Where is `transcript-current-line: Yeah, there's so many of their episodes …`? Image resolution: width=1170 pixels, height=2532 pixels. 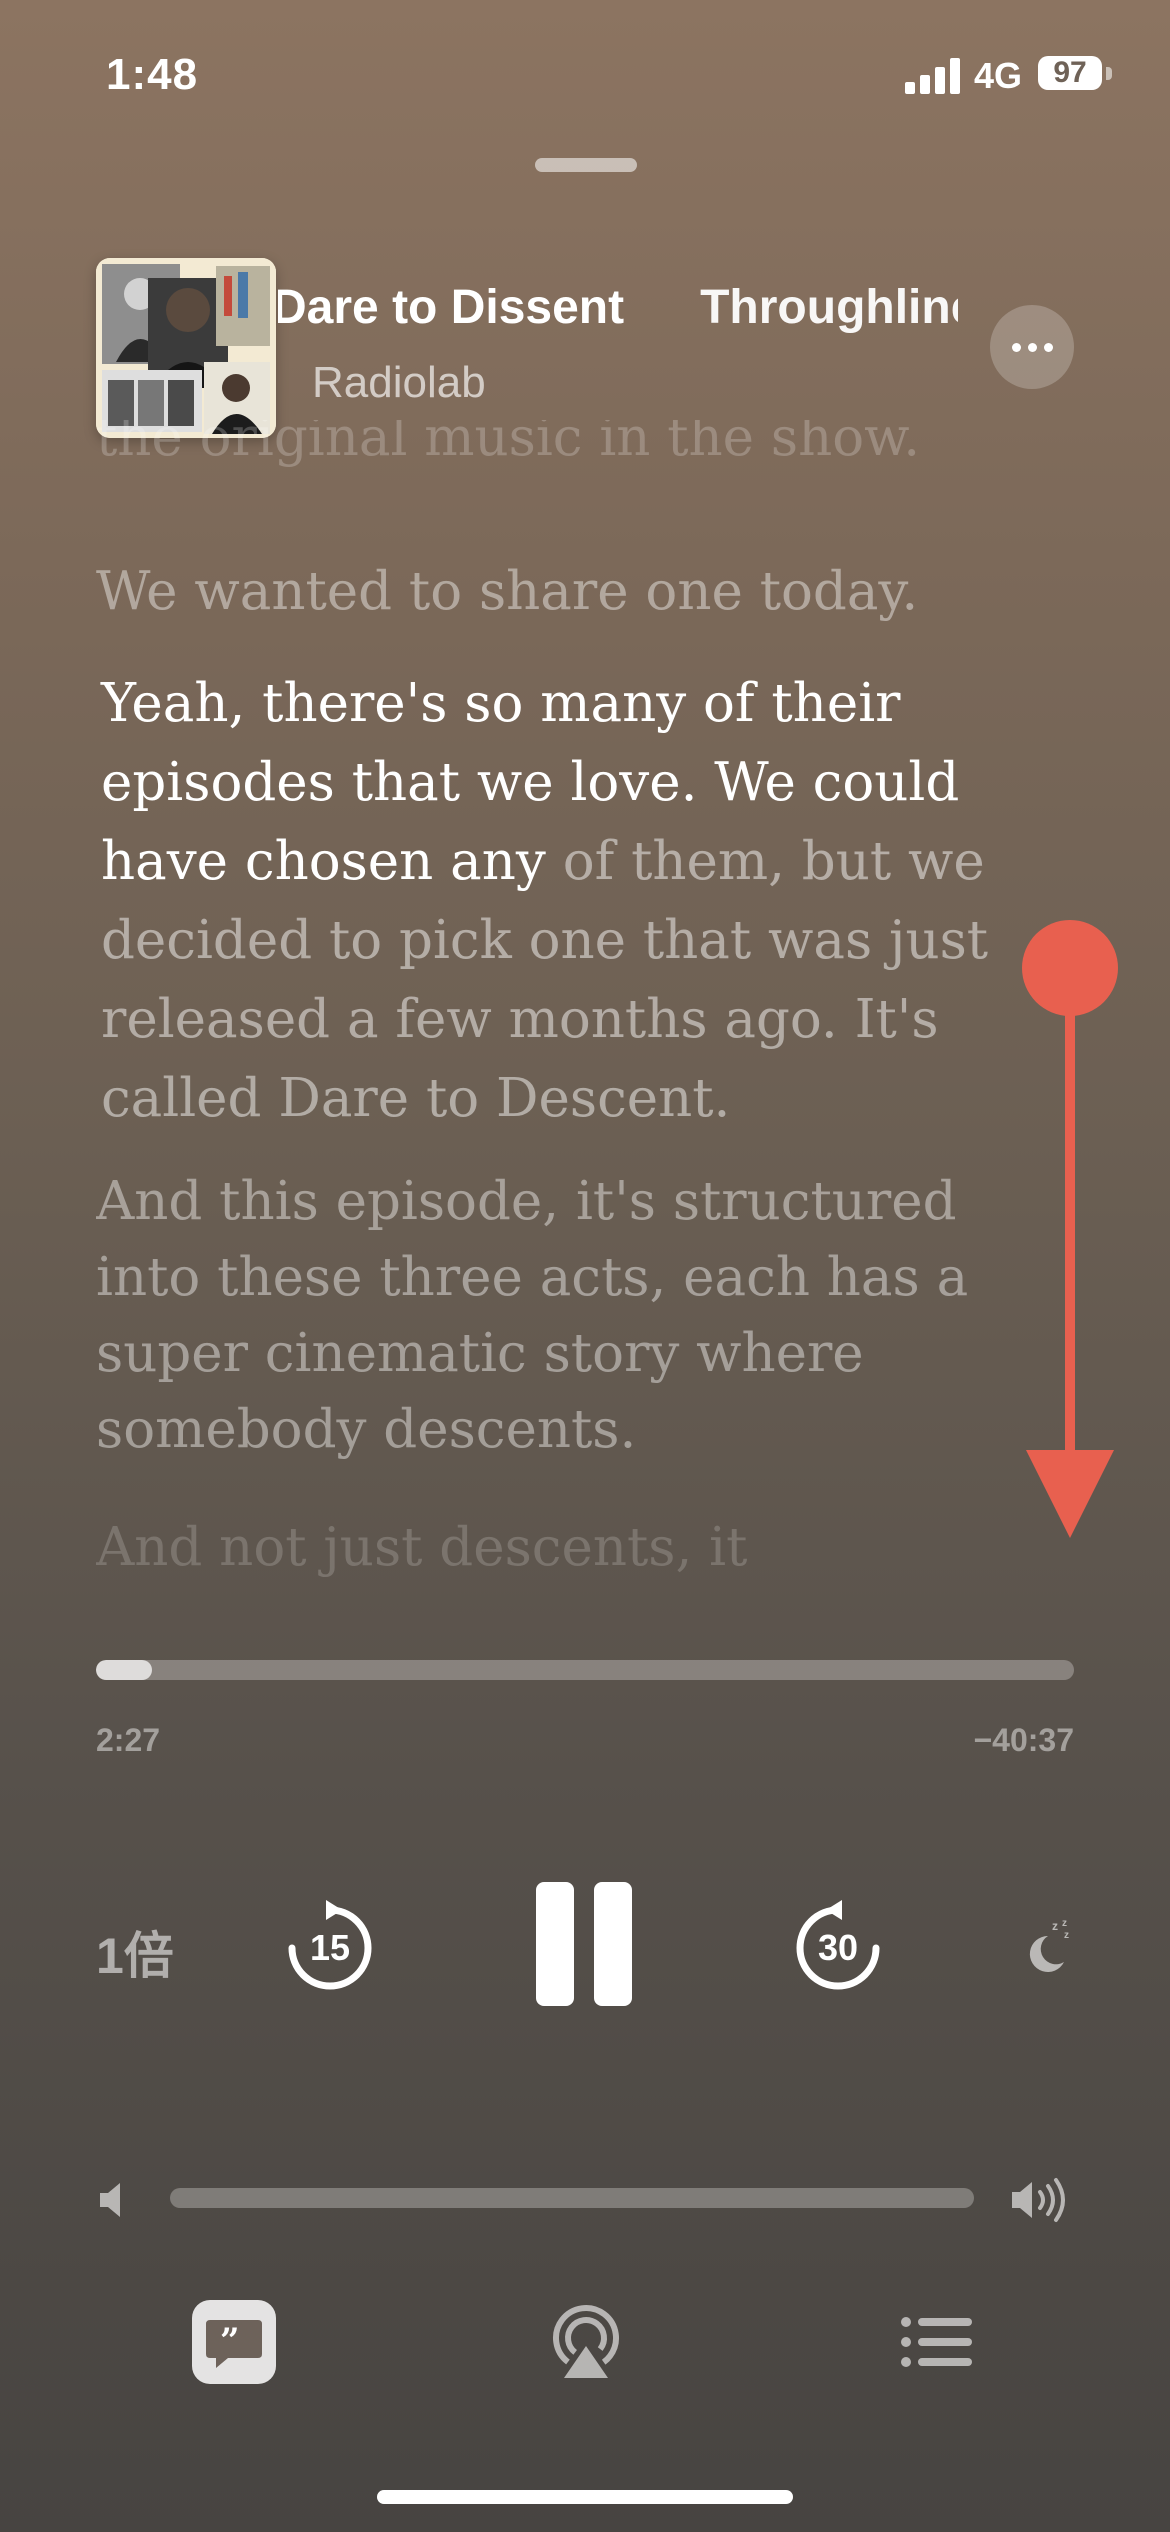 transcript-current-line: Yeah, there's so many of their episodes … is located at coordinates (558, 901).